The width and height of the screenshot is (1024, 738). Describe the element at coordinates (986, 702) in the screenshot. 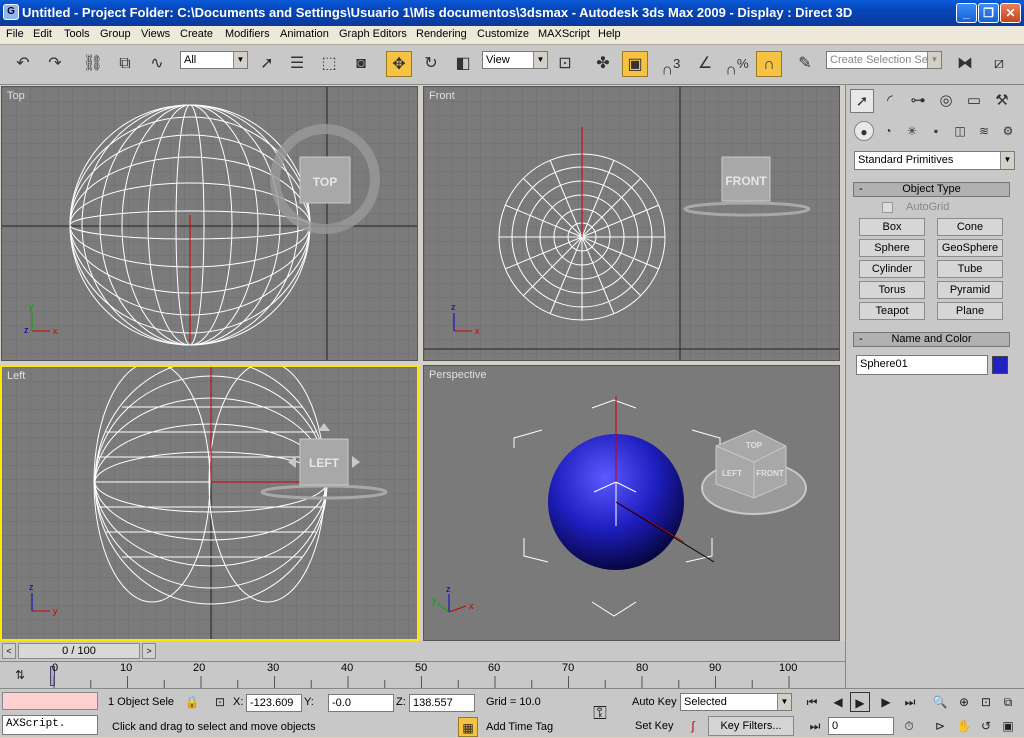

I see `zoom-extents-icon: ⊡` at that location.